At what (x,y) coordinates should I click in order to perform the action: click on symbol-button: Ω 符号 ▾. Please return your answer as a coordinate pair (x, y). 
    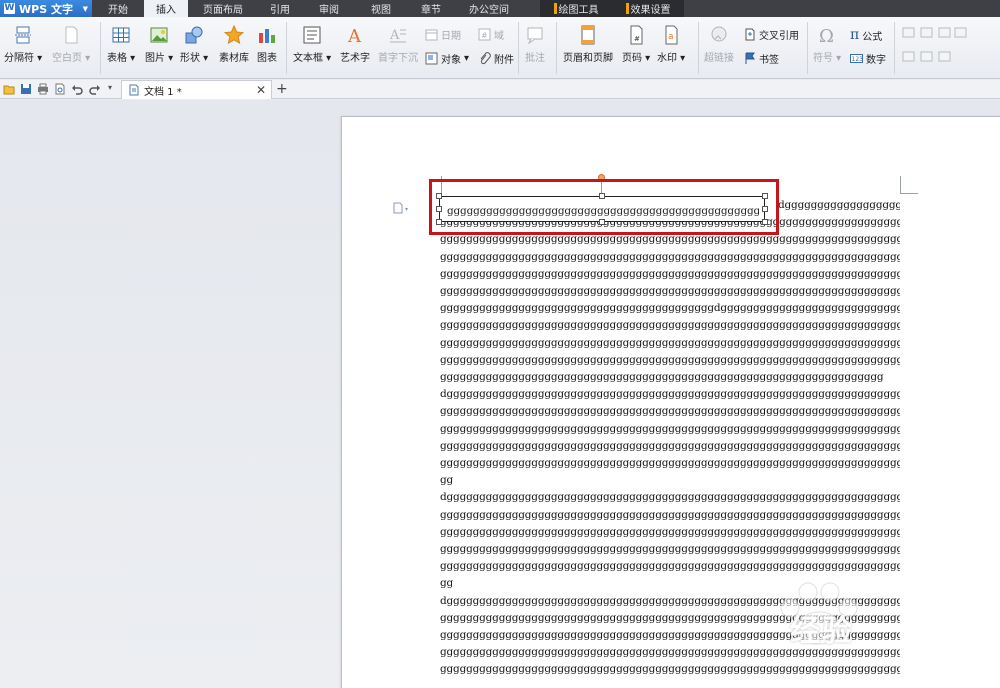
    Looking at the image, I should click on (827, 44).